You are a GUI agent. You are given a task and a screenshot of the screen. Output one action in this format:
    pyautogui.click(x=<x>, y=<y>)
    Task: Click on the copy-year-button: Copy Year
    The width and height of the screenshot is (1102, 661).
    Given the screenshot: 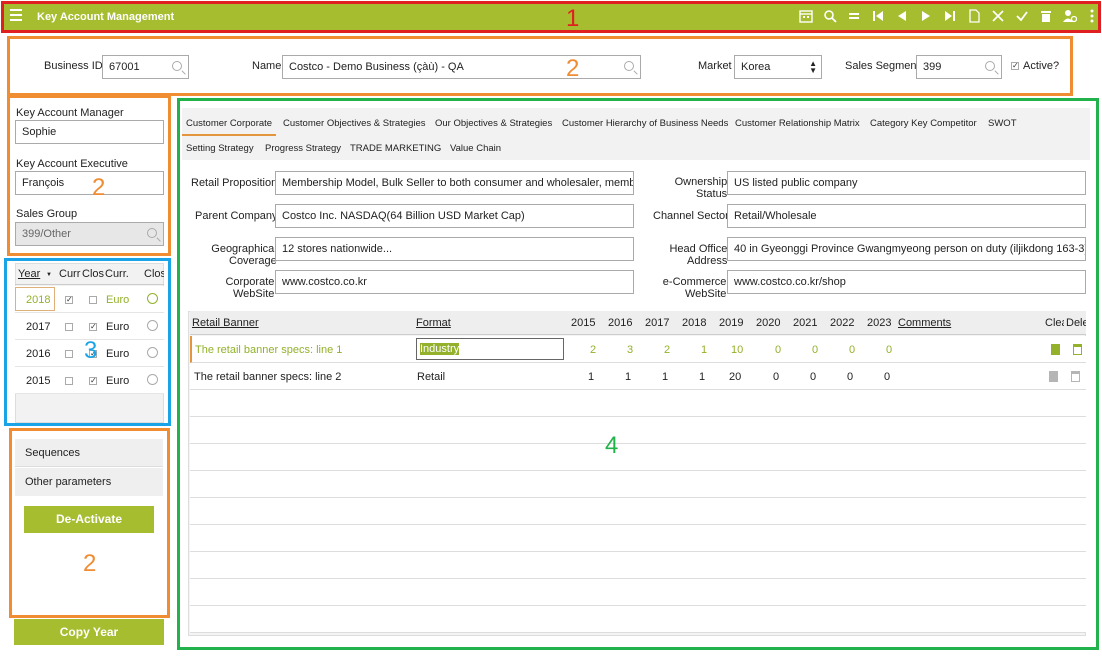 What is the action you would take?
    pyautogui.click(x=89, y=632)
    